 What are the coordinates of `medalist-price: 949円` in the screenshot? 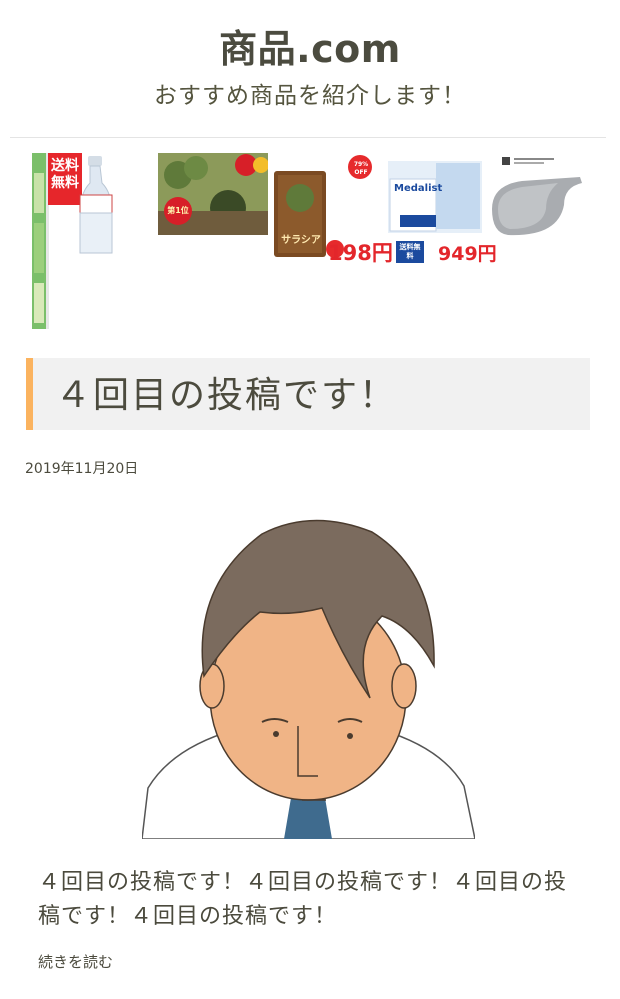 It's located at (467, 254).